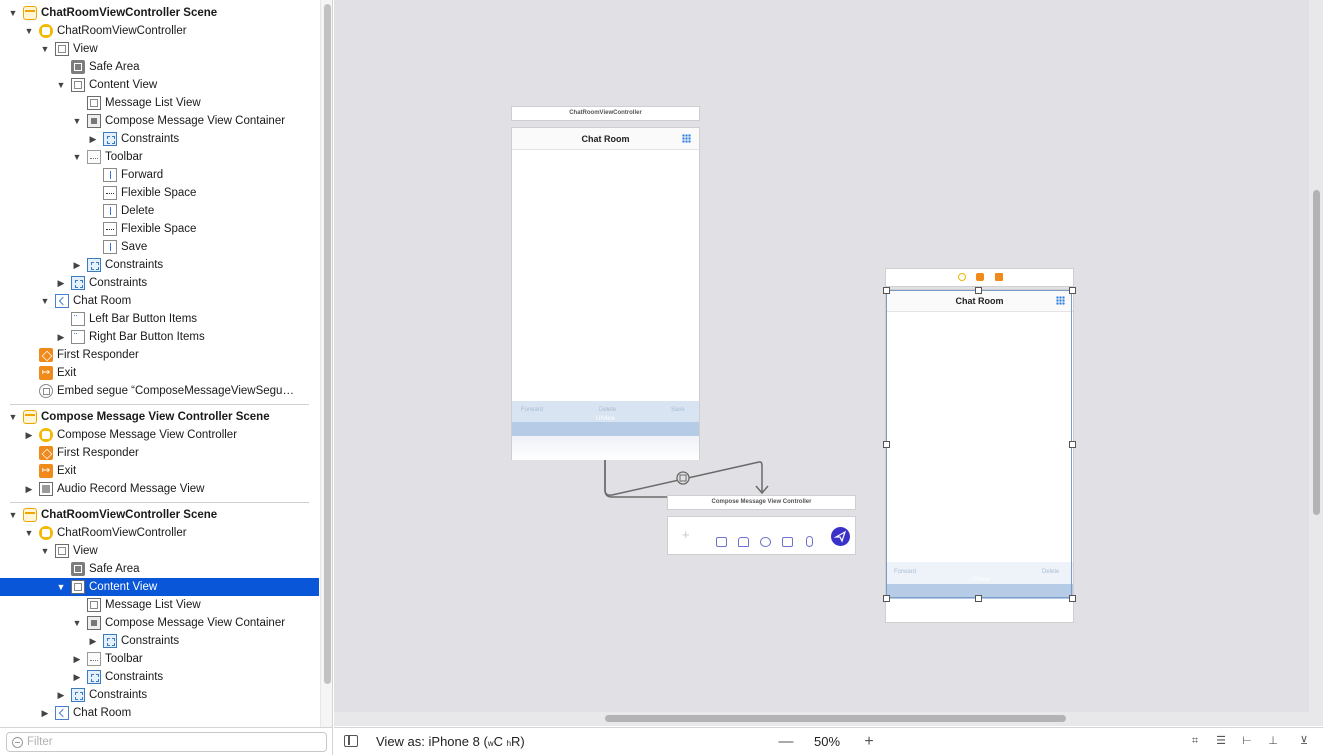 The height and width of the screenshot is (755, 1323). What do you see at coordinates (159, 211) in the screenshot?
I see `outline-item-delete: Delete` at bounding box center [159, 211].